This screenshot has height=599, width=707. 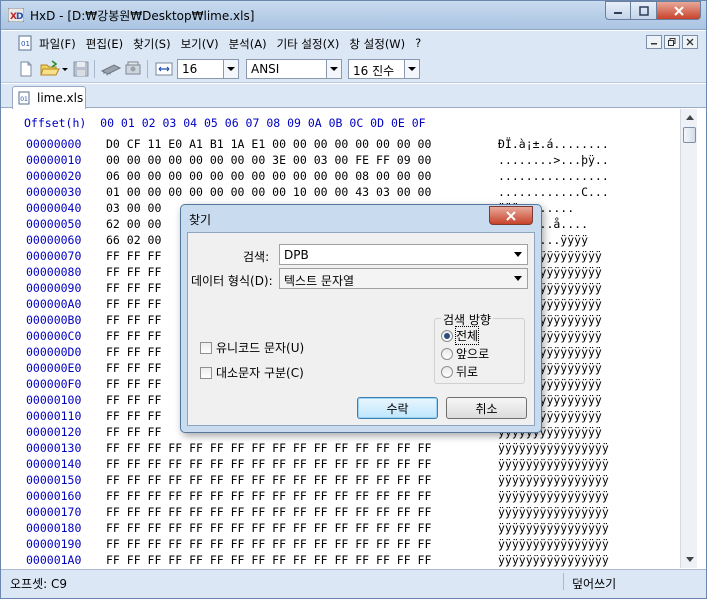 I want to click on vertical-scrollbar, so click(x=688, y=338).